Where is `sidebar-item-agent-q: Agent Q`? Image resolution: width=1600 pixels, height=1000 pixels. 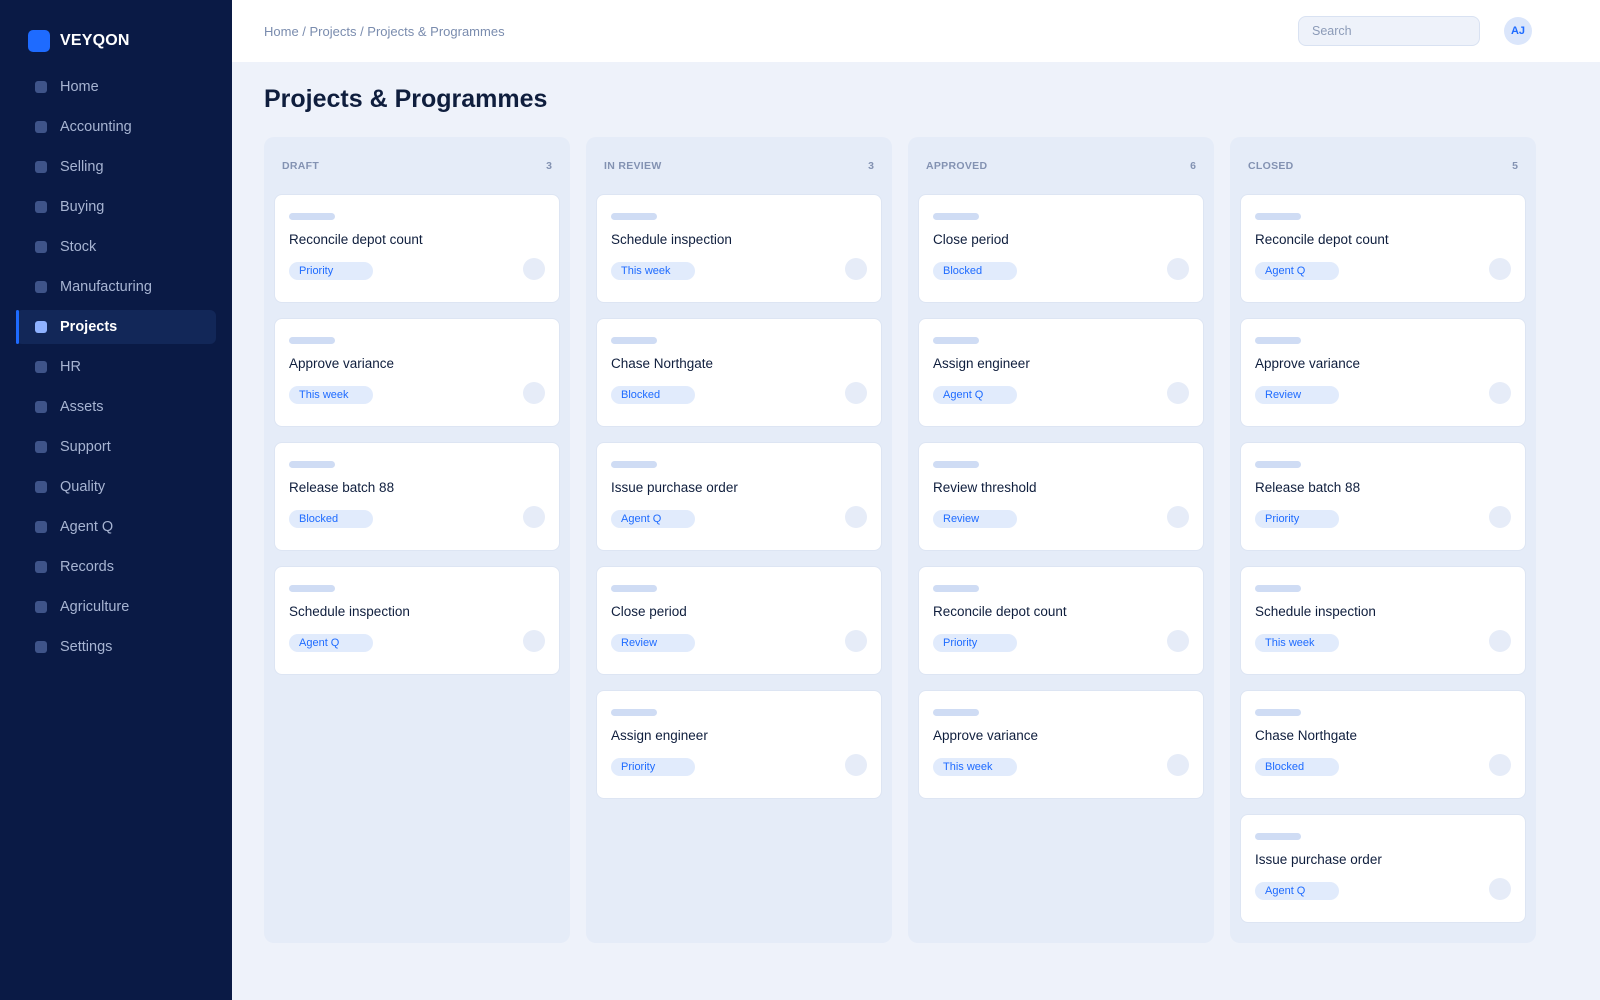 sidebar-item-agent-q: Agent Q is located at coordinates (116, 527).